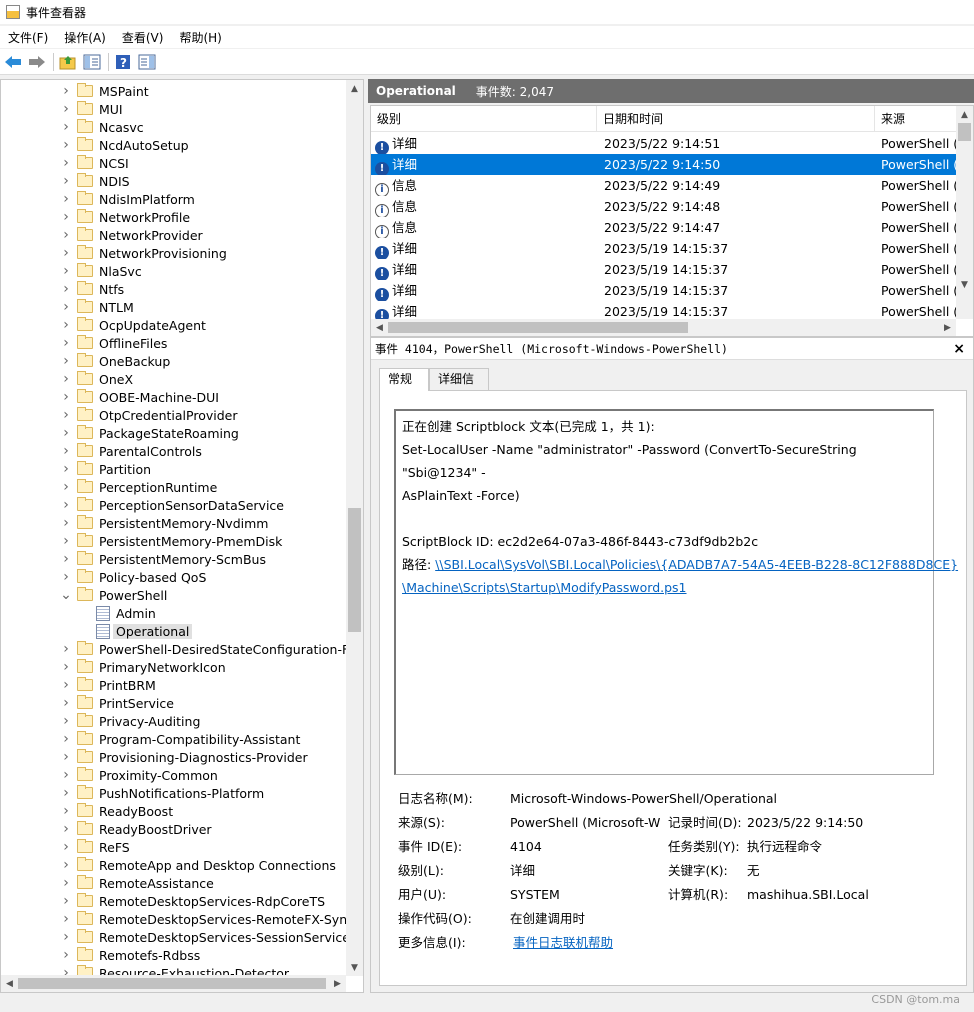 This screenshot has width=974, height=1012. What do you see at coordinates (354, 88) in the screenshot?
I see `scroll-up-icon: ▲` at bounding box center [354, 88].